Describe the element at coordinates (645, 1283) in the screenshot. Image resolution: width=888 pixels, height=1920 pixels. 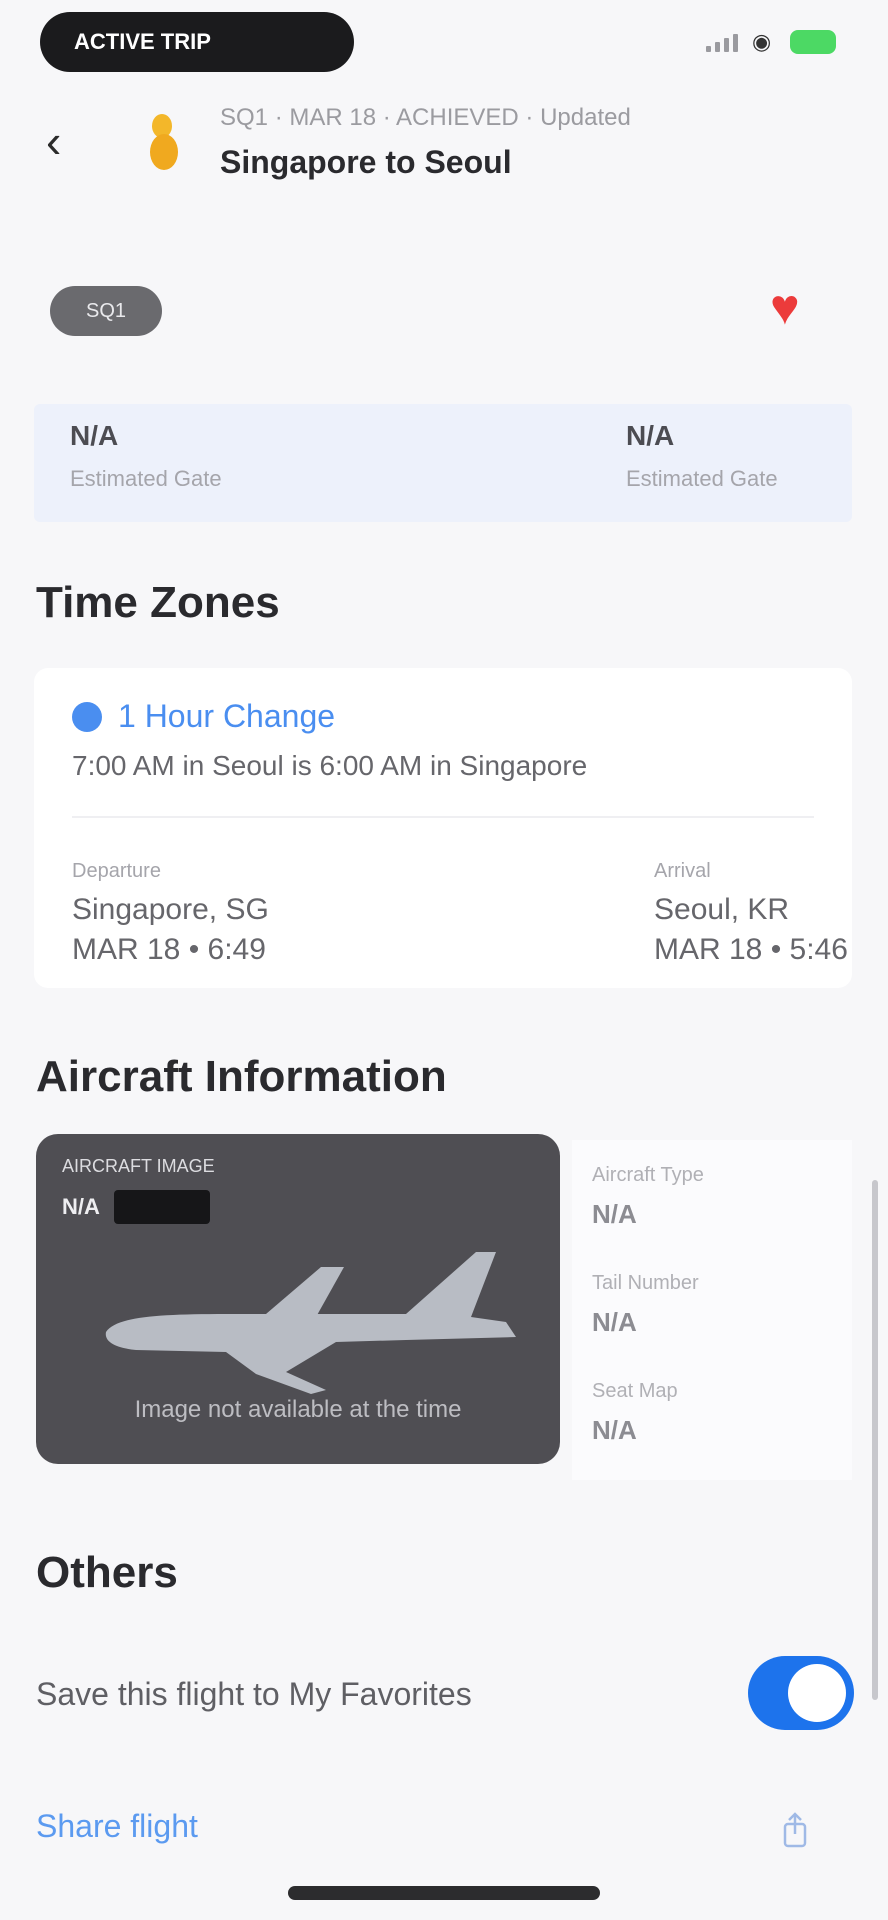
I see `tail-number-label: Tail Number` at that location.